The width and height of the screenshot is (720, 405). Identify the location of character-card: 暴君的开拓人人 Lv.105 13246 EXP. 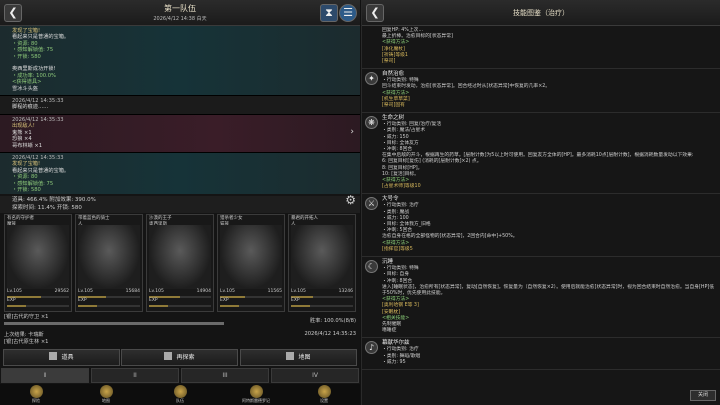
(322, 263).